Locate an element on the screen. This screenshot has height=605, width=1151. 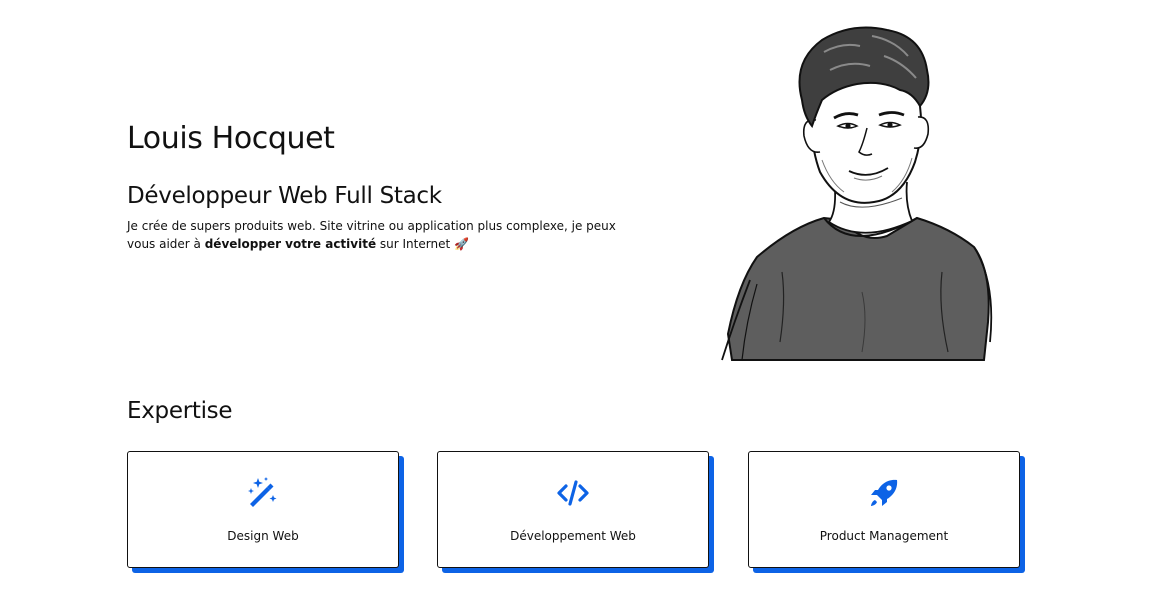
expertise-card-label: Product Management is located at coordinates (884, 536).